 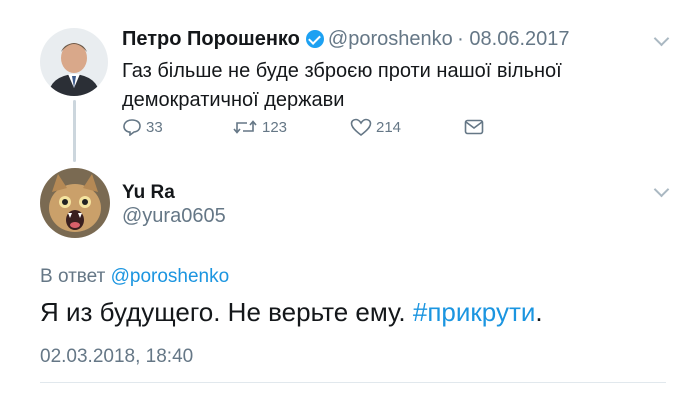 What do you see at coordinates (132, 127) in the screenshot?
I see `reply-icon` at bounding box center [132, 127].